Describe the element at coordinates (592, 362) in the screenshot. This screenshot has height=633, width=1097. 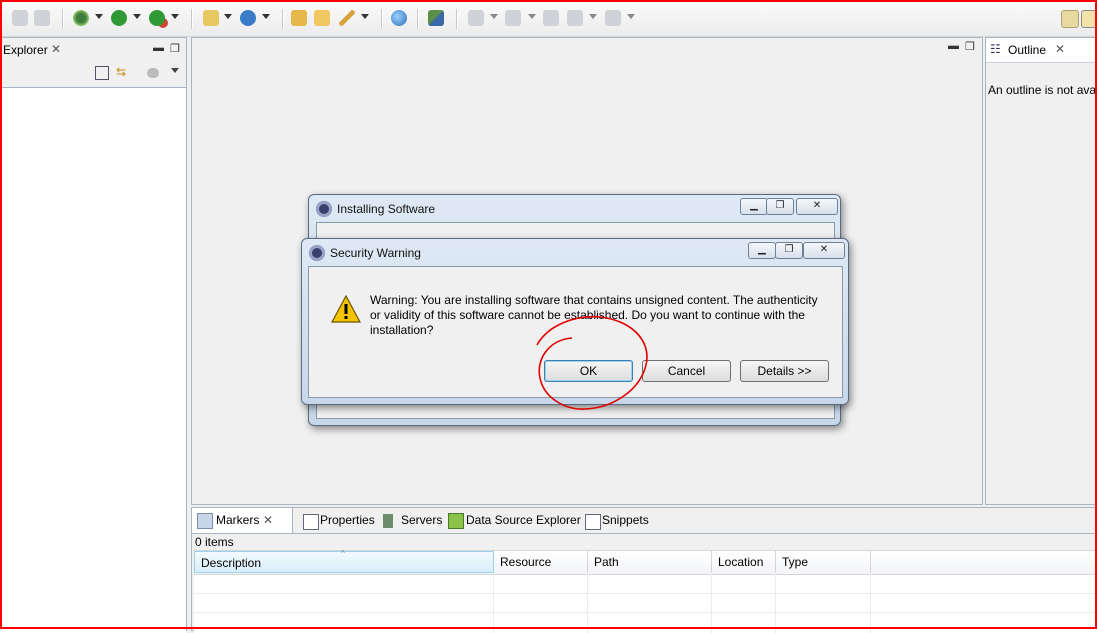
I see `annotation-circle` at that location.